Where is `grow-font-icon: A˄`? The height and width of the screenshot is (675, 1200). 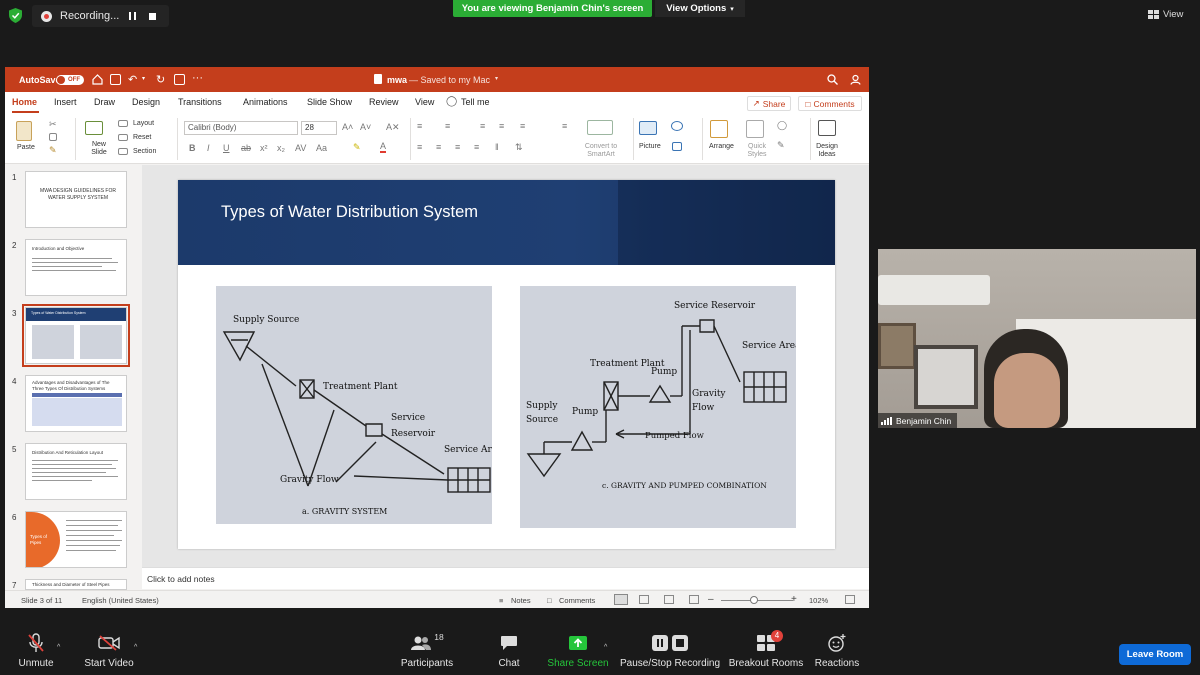
grow-font-icon: A˄ is located at coordinates (347, 127).